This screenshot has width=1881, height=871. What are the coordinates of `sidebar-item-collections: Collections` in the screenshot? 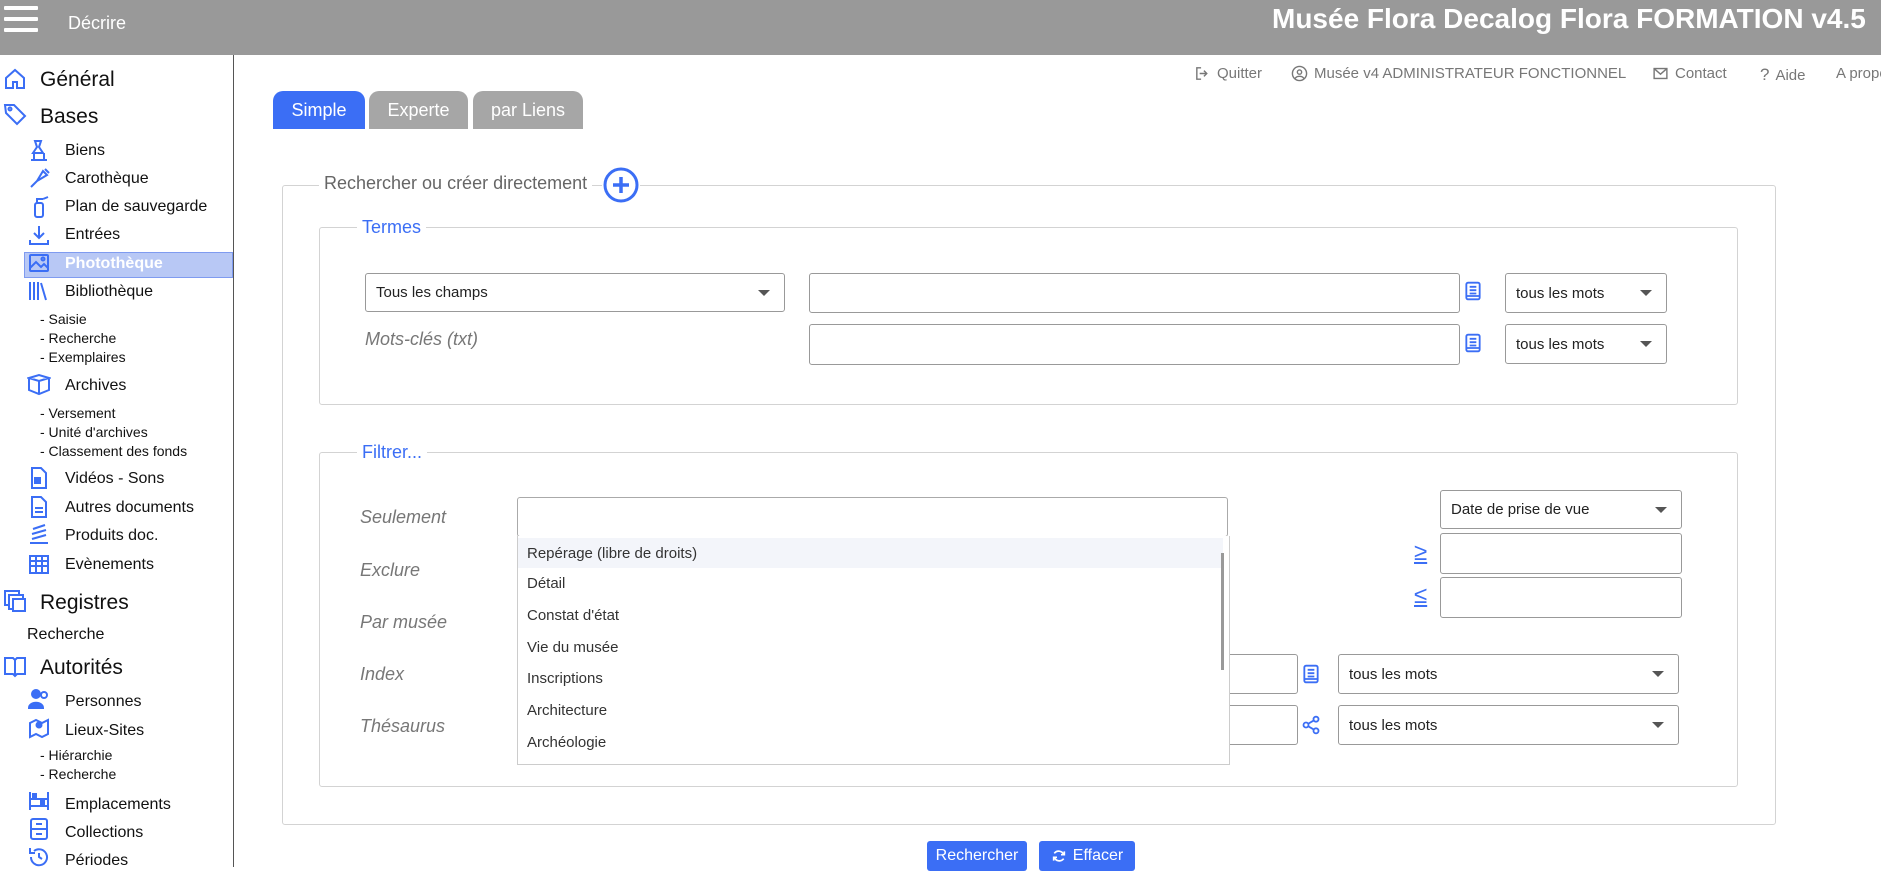 It's located at (104, 833).